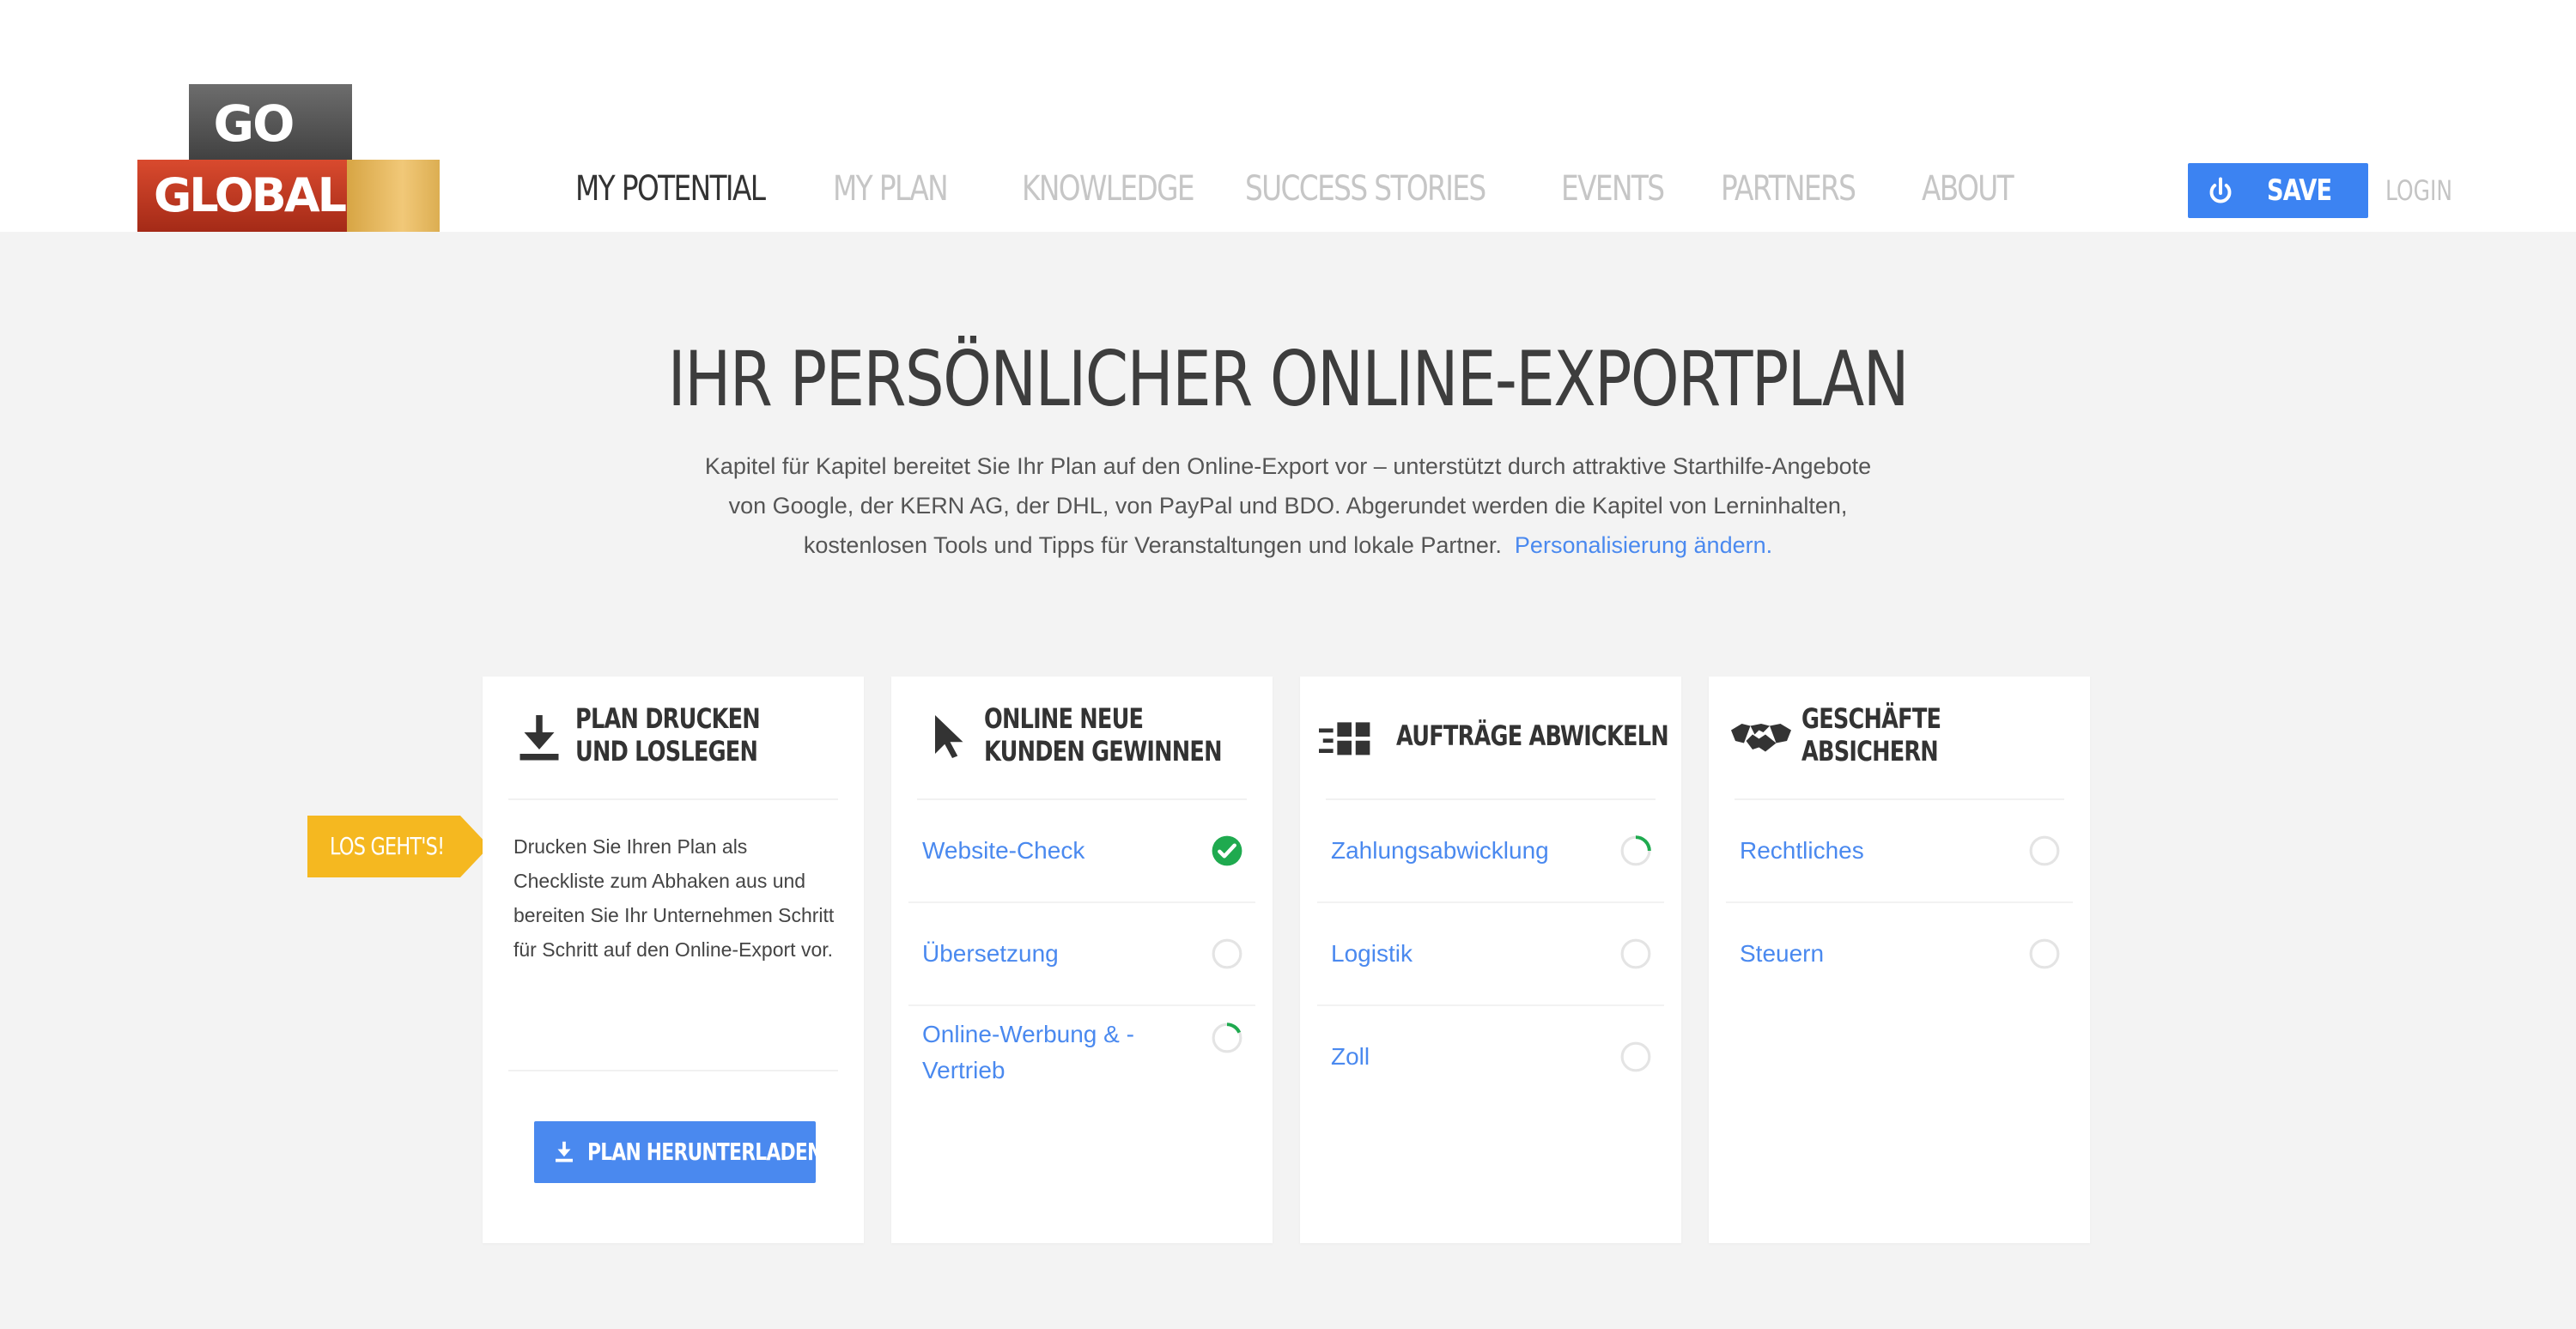  Describe the element at coordinates (1491, 1055) in the screenshot. I see `task-zoll: Zoll` at that location.